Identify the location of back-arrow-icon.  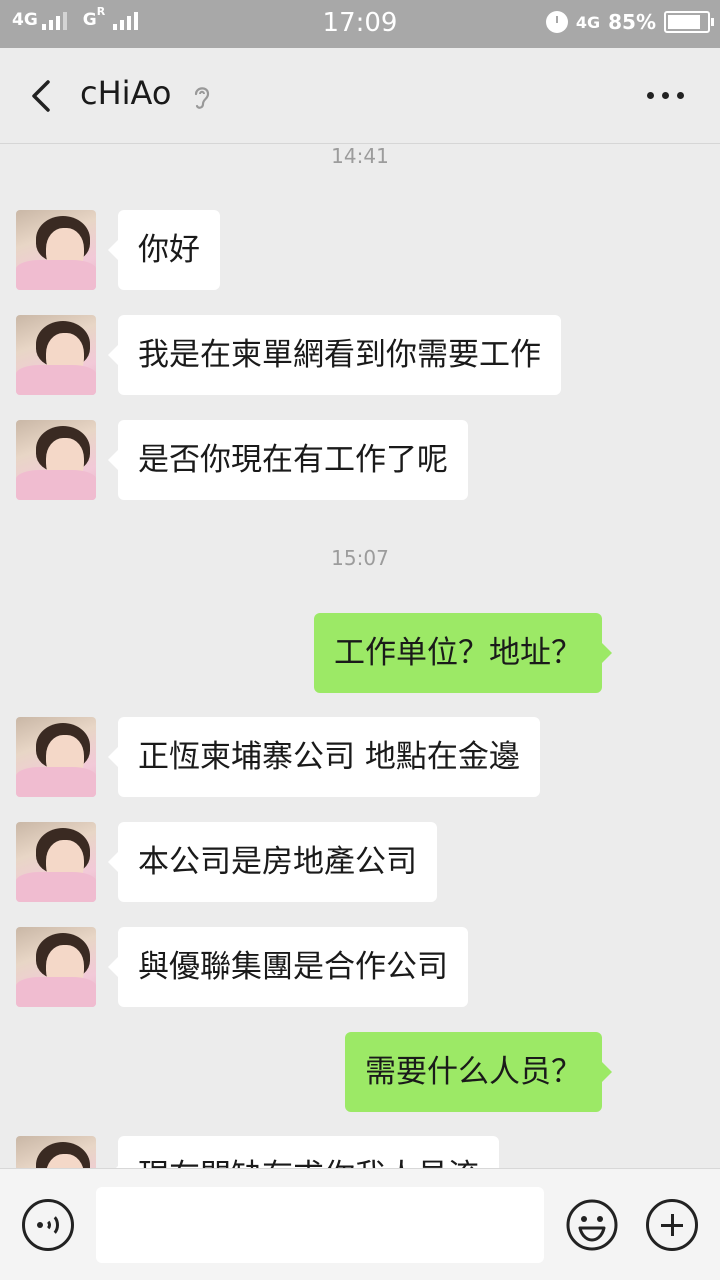
(42, 96).